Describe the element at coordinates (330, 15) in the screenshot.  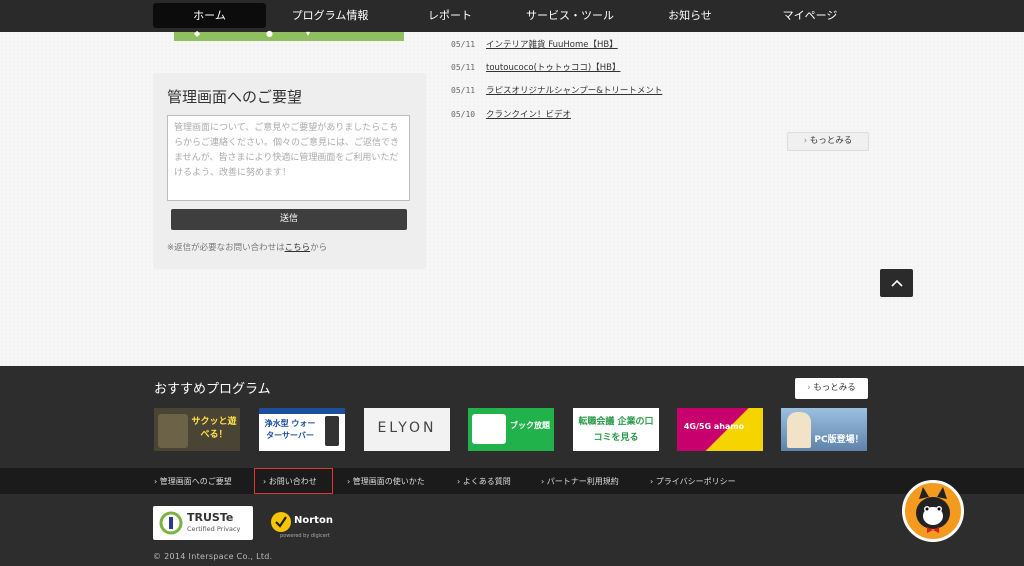
I see `nav-programs: プログラム情報` at that location.